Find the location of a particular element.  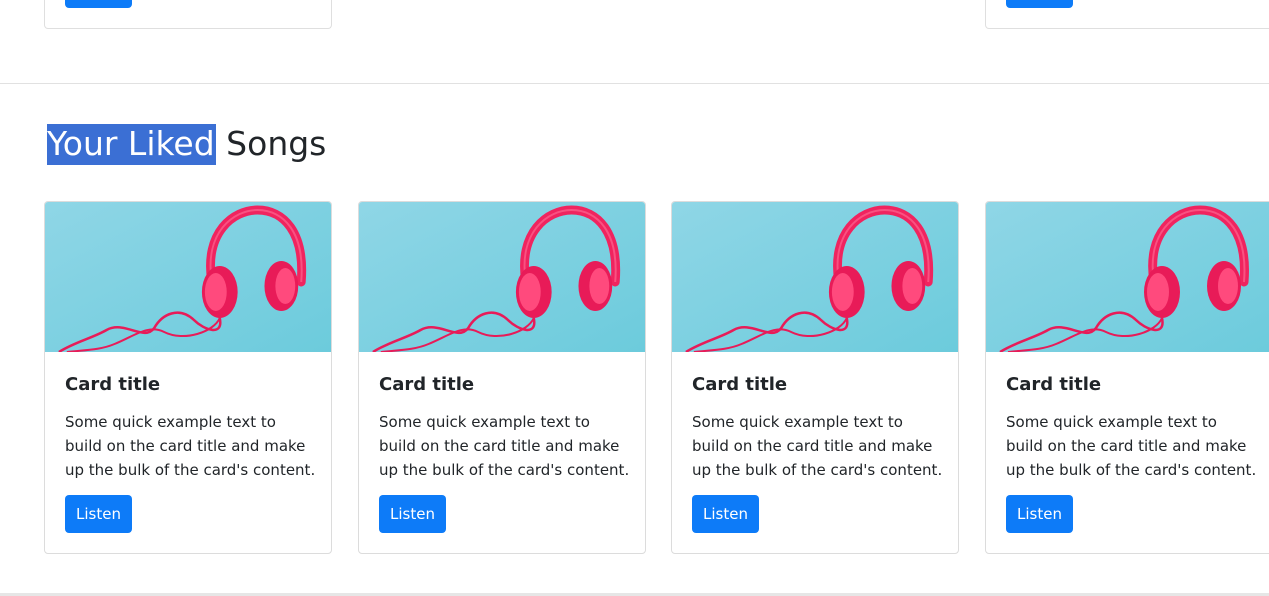

section-divider is located at coordinates (634, 83).